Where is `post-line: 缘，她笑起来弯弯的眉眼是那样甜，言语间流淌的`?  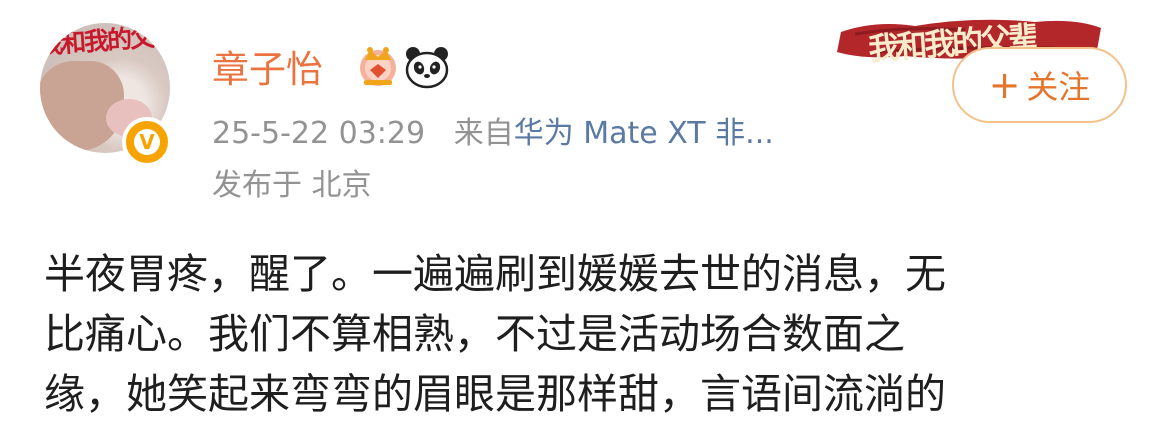
post-line: 缘，她笑起来弯弯的眉眼是那样甜，言语间流淌的 is located at coordinates (495, 394).